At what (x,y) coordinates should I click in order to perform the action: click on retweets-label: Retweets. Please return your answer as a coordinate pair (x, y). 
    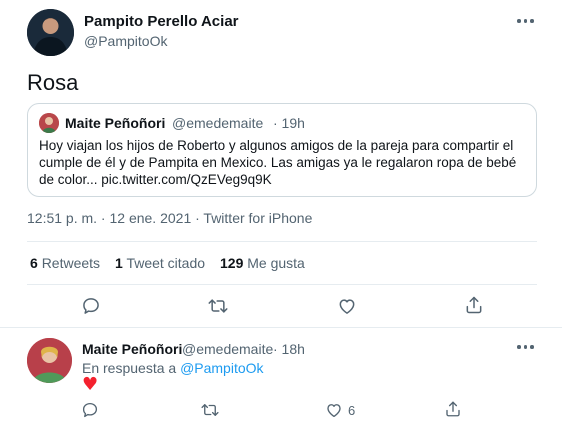
    Looking at the image, I should click on (71, 263).